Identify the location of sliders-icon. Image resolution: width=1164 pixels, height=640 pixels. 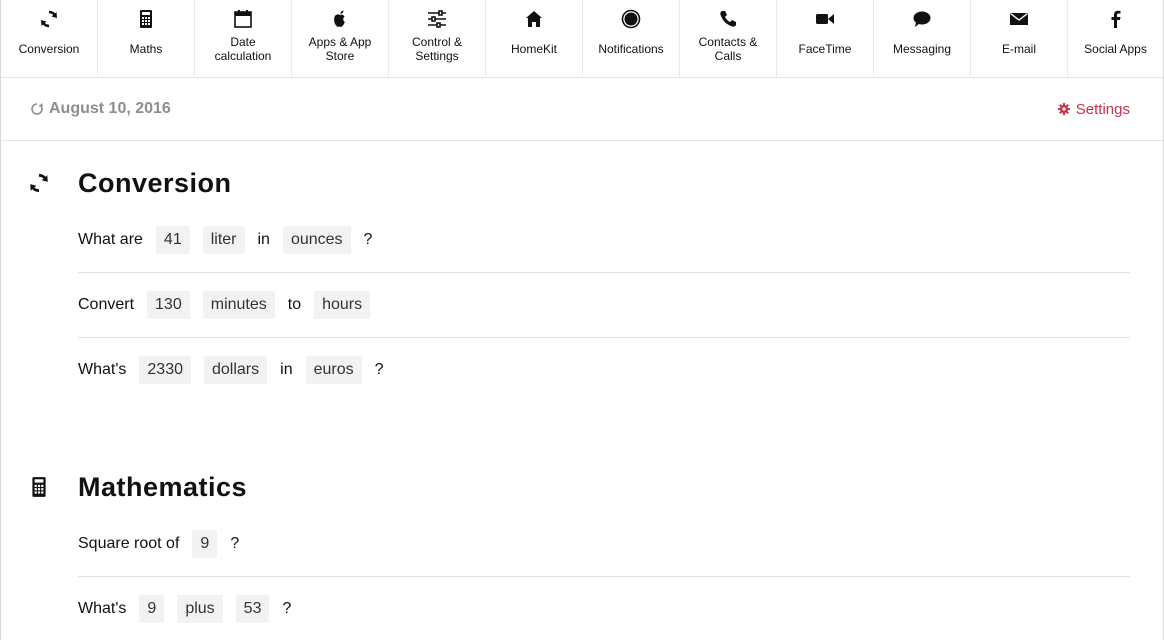
(437, 19).